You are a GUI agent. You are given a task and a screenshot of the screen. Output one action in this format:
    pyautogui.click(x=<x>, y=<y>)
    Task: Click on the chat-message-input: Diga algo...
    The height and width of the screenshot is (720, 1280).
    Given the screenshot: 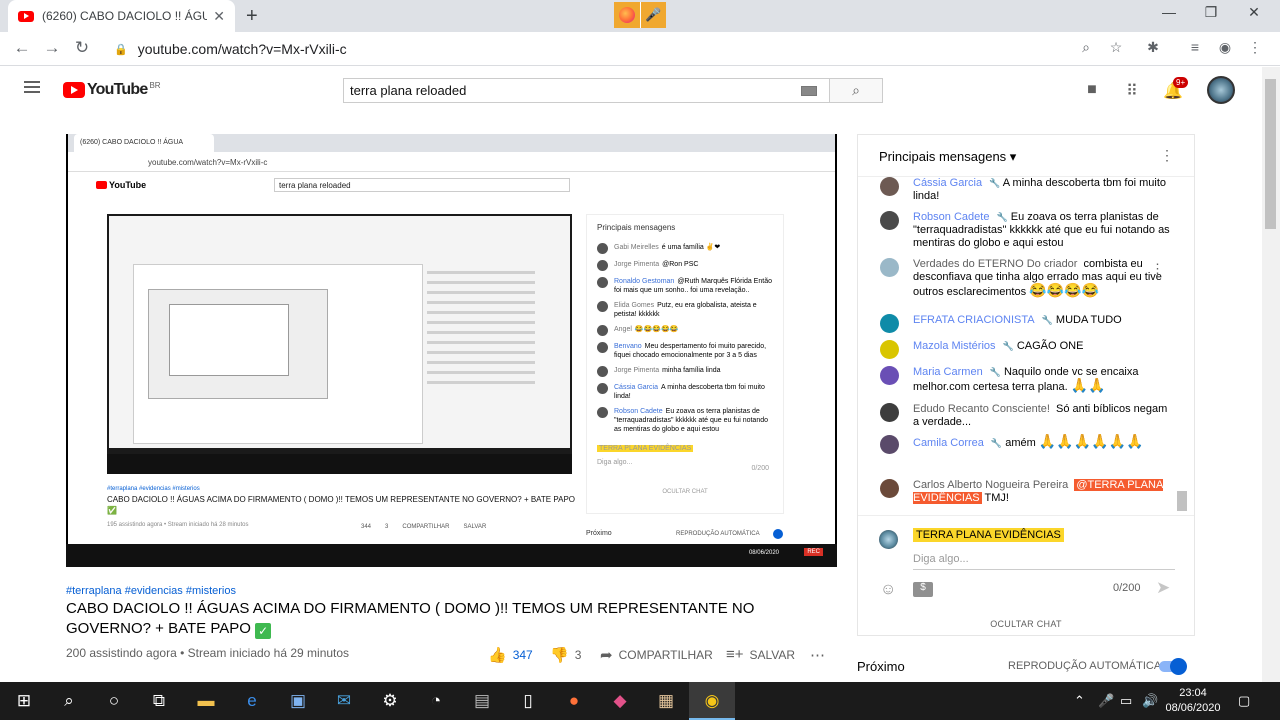 What is the action you would take?
    pyautogui.click(x=1044, y=560)
    